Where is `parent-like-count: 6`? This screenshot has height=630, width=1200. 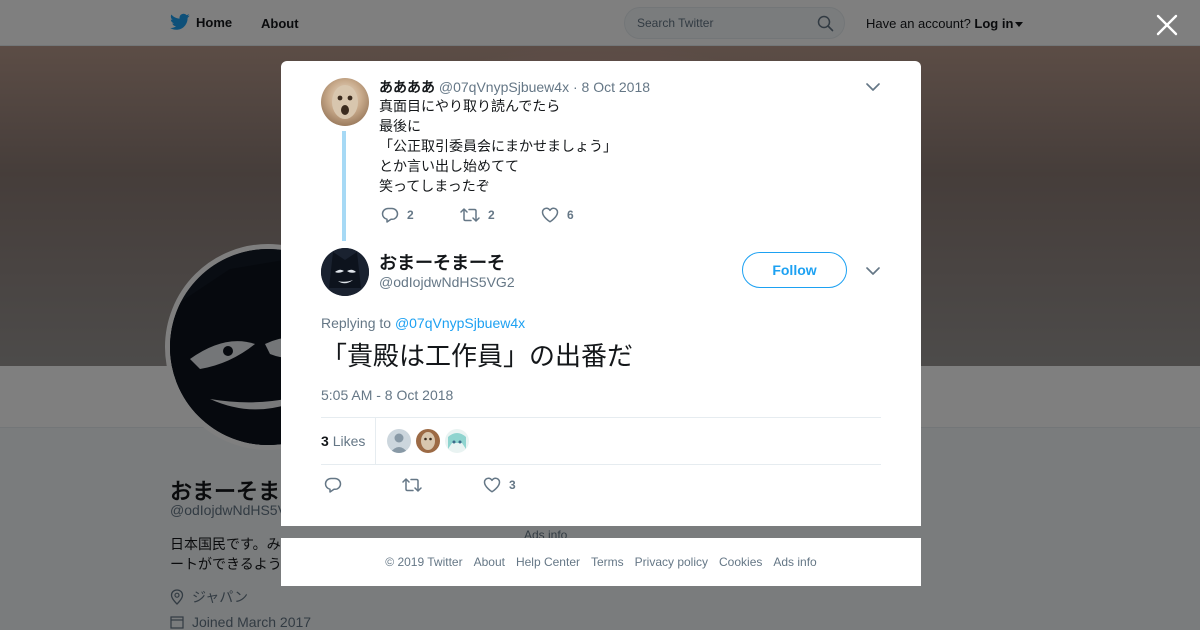
parent-like-count: 6 is located at coordinates (570, 215).